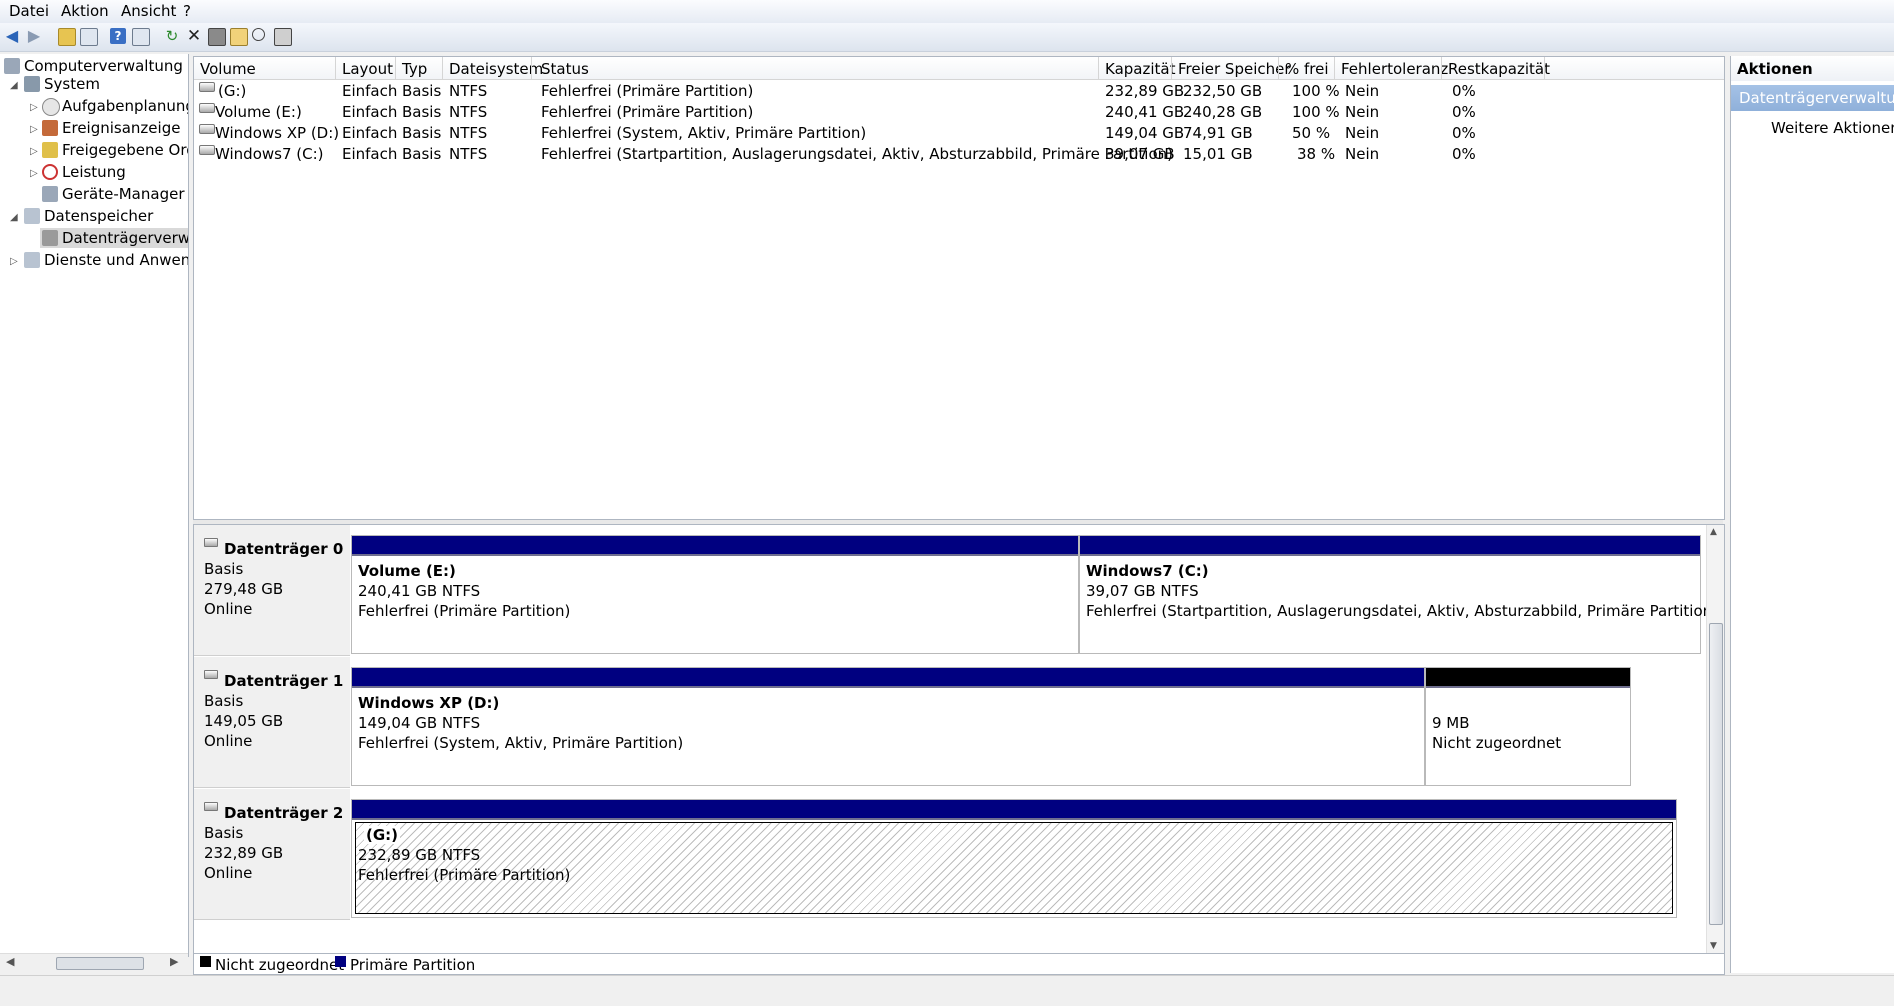 This screenshot has width=1894, height=1006. What do you see at coordinates (1234, 69) in the screenshot?
I see `column-free-space: Freier Speicher` at bounding box center [1234, 69].